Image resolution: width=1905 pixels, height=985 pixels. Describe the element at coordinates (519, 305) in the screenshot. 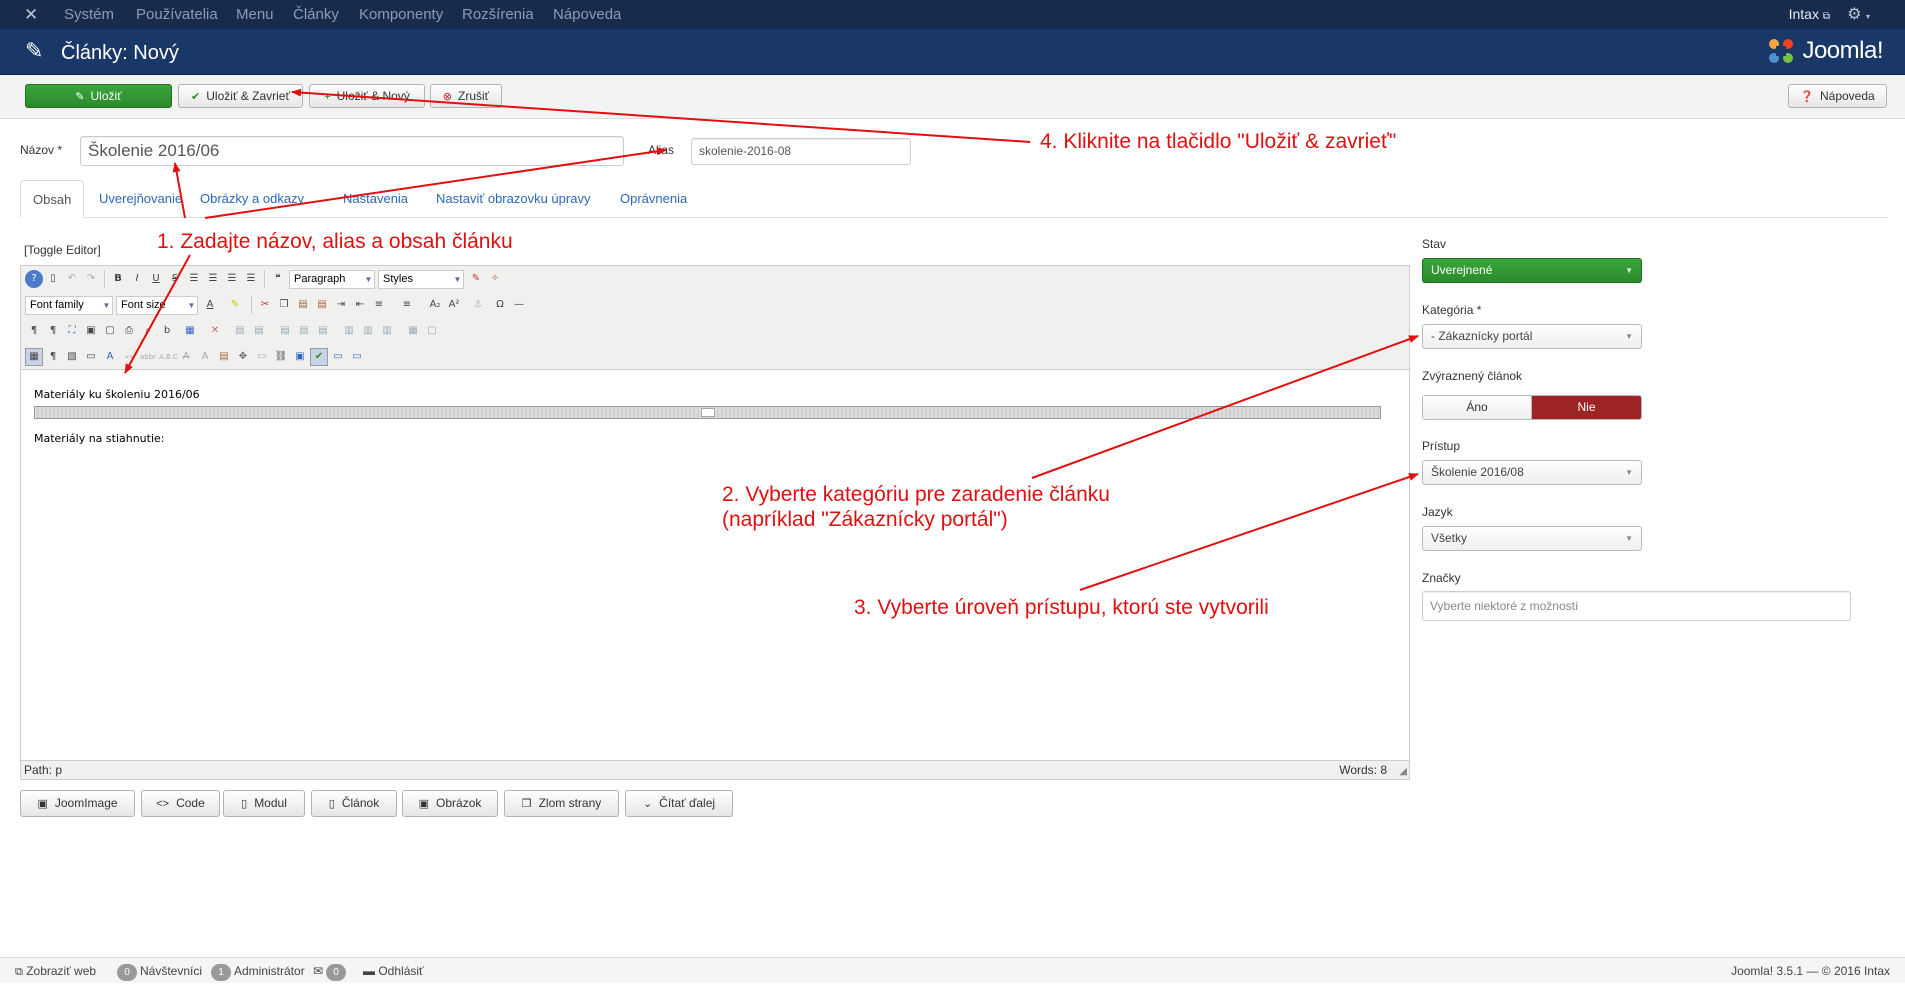

I see `horizontal-rule-icon: —` at that location.